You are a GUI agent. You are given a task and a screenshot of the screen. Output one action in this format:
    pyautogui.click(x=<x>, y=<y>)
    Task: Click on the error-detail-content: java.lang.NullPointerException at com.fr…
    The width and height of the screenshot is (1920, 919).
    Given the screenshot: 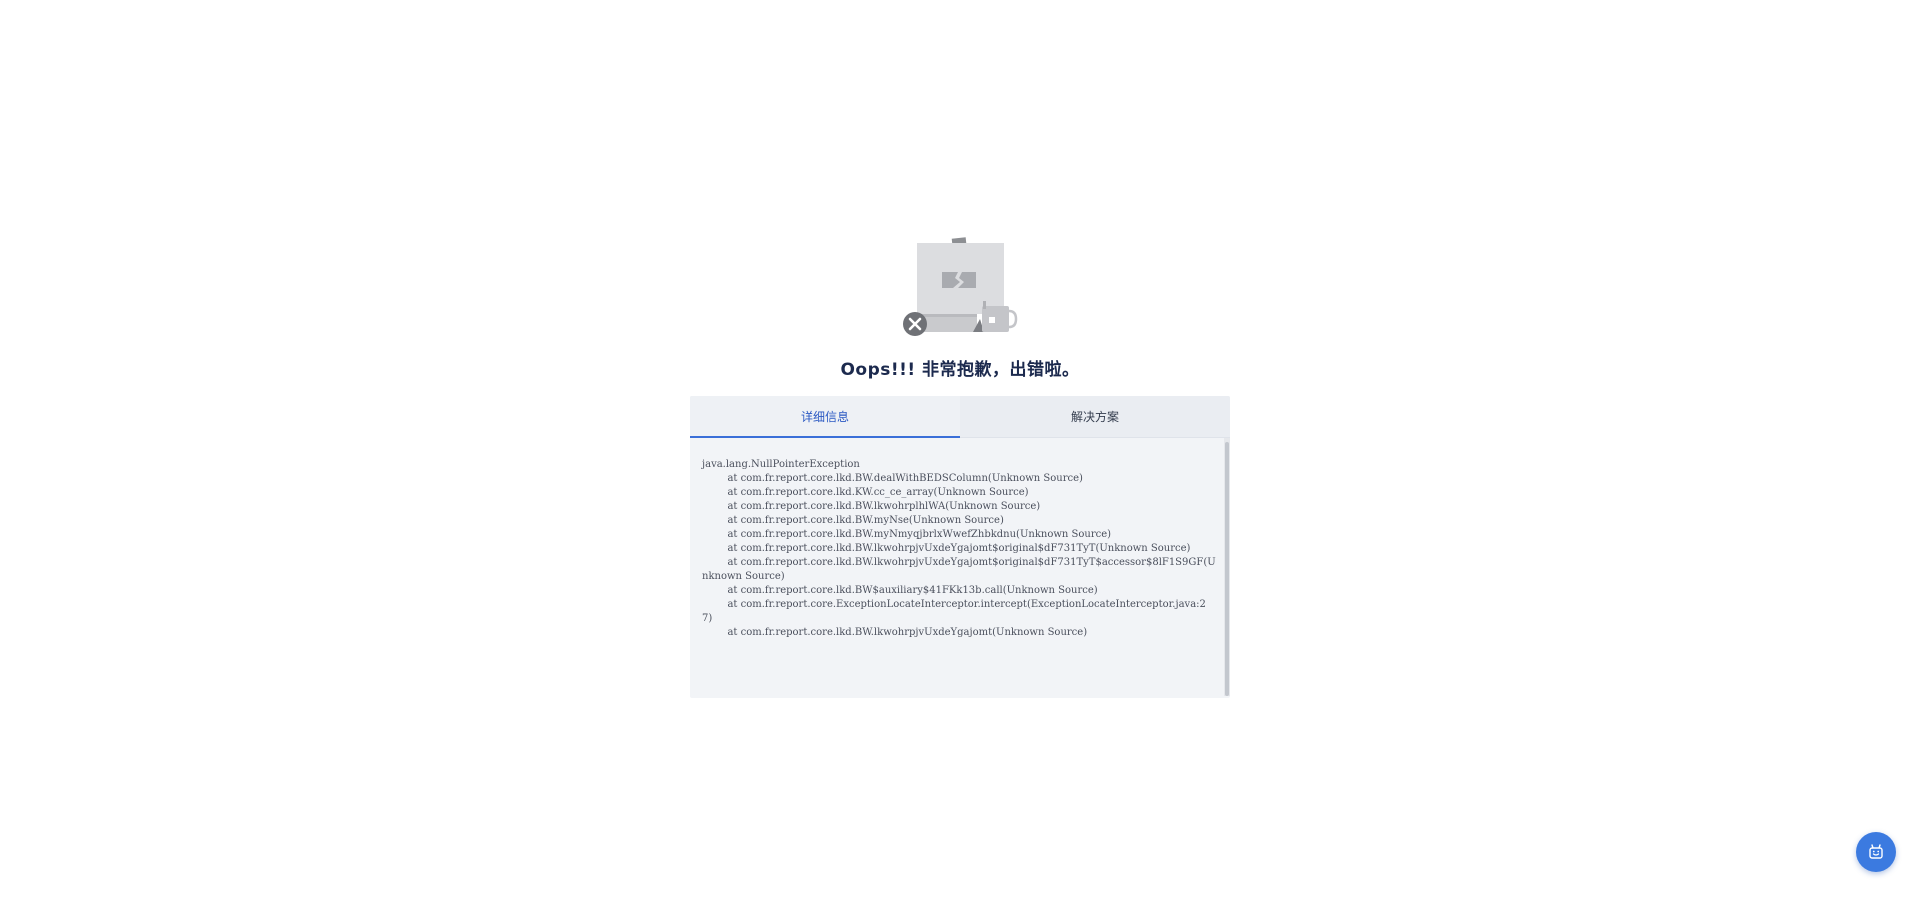 What is the action you would take?
    pyautogui.click(x=960, y=568)
    